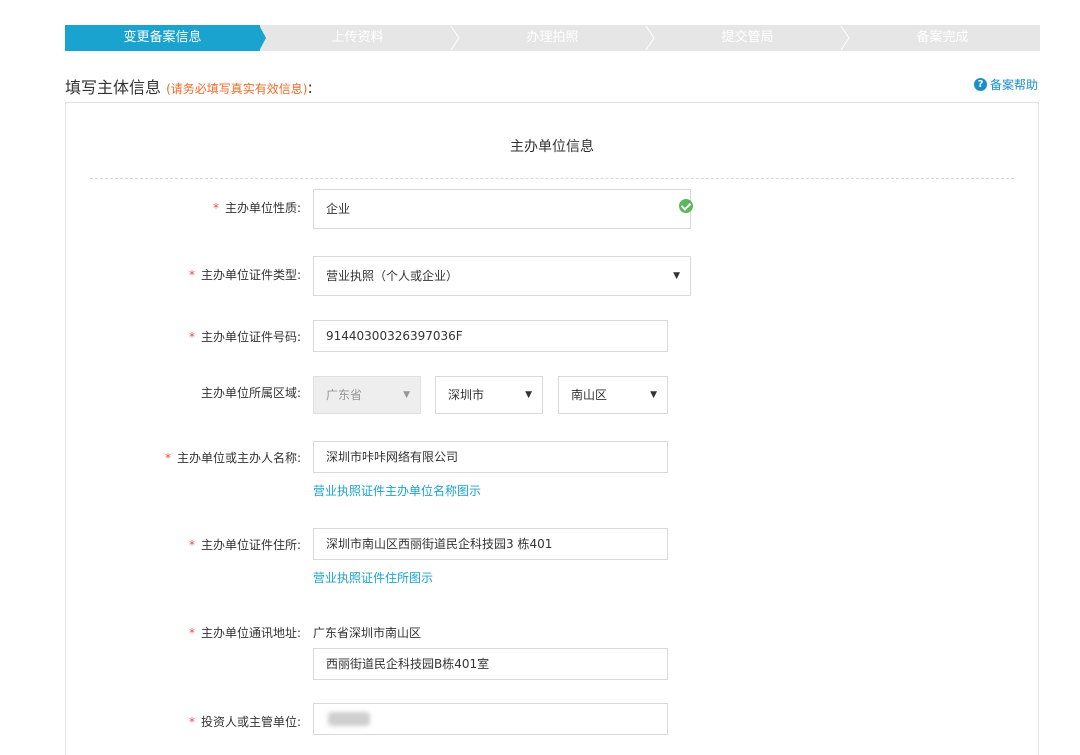 The image size is (1080, 755). What do you see at coordinates (344, 395) in the screenshot?
I see `province-value: 广东省` at bounding box center [344, 395].